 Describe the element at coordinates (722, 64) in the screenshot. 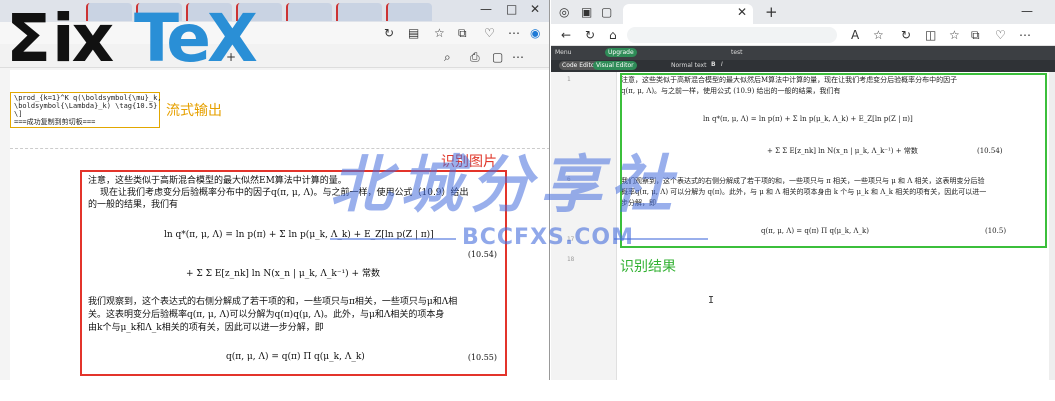

I see `italic-icon: I` at that location.